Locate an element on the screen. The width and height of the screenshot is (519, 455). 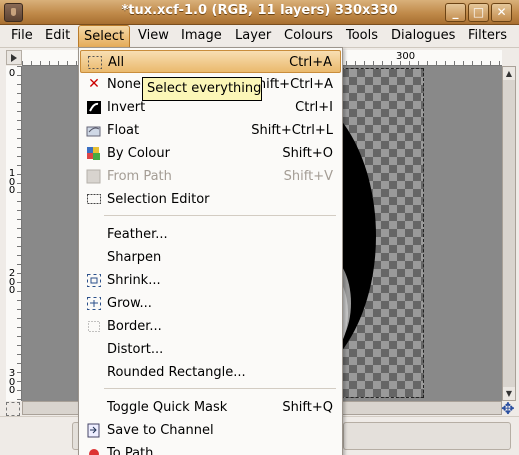
menu-layer: Layer is located at coordinates (253, 36).